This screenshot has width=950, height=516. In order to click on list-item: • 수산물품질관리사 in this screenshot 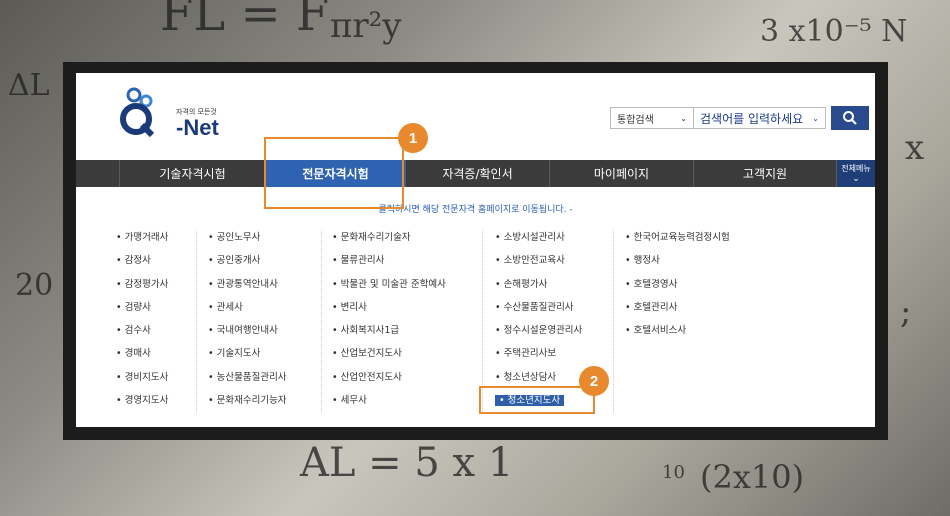, I will do `click(538, 311)`.